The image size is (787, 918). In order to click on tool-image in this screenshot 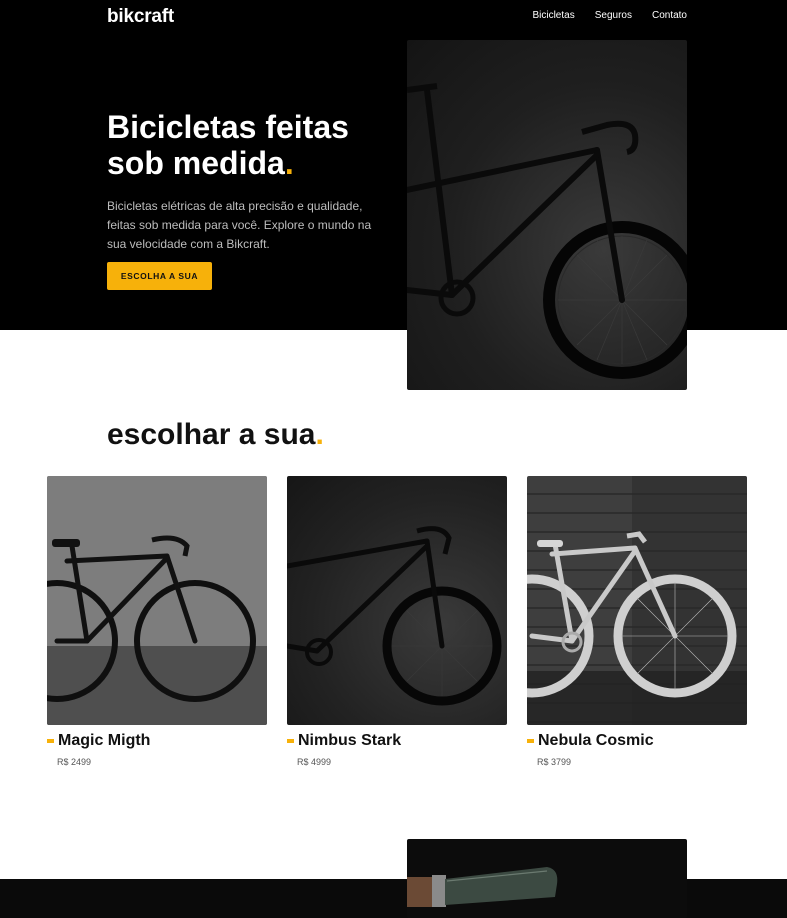, I will do `click(547, 878)`.